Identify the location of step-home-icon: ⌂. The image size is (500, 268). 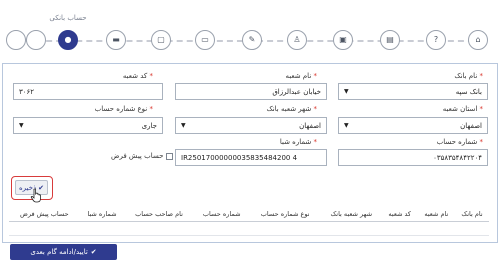
(478, 40).